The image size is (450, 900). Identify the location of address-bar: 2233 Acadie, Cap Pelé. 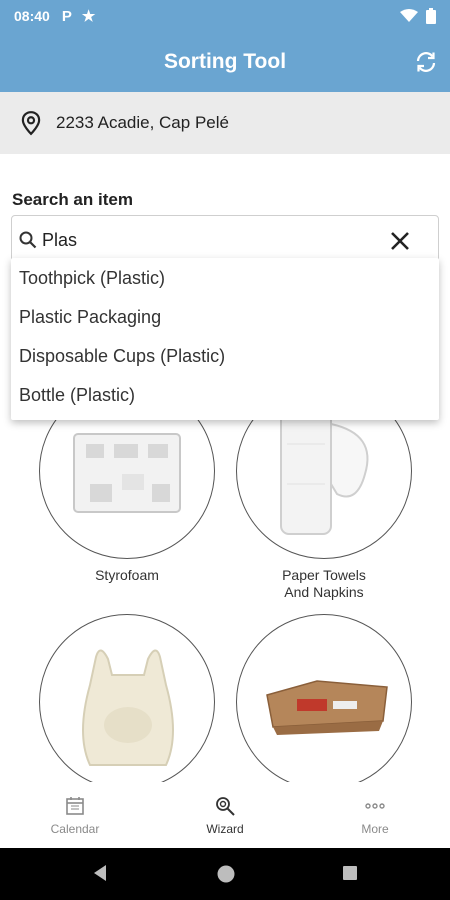
(225, 123).